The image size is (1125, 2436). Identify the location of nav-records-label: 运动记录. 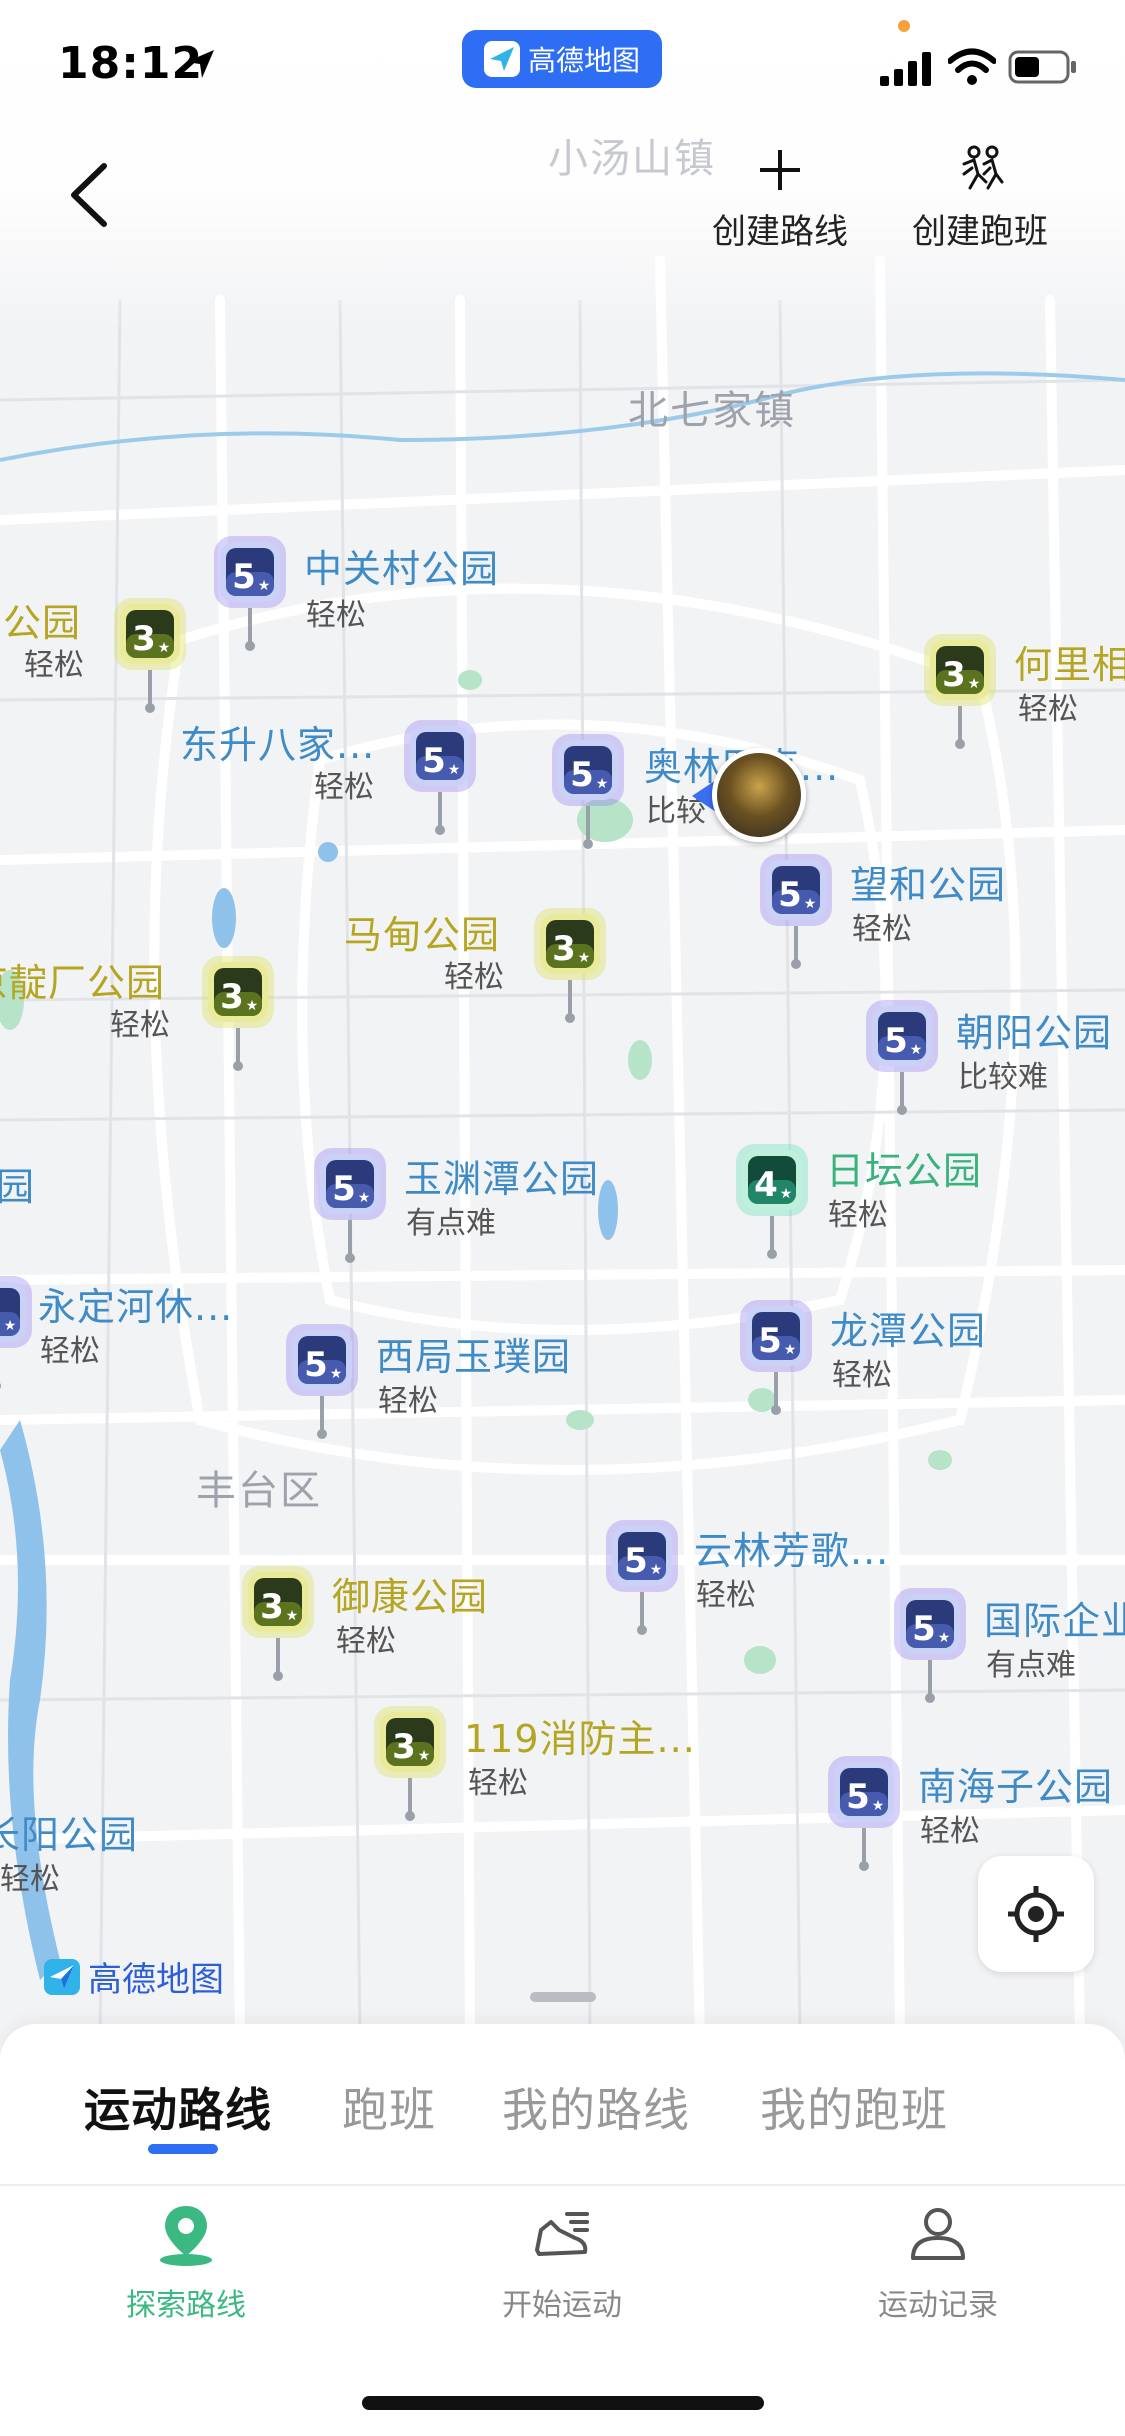
(938, 2305).